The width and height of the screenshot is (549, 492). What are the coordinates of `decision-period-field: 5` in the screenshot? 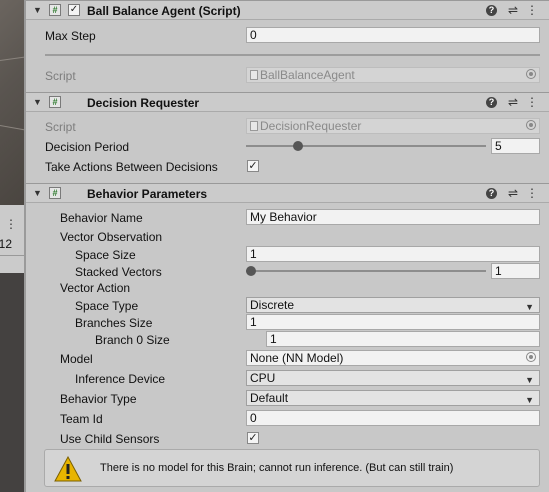 It's located at (515, 146).